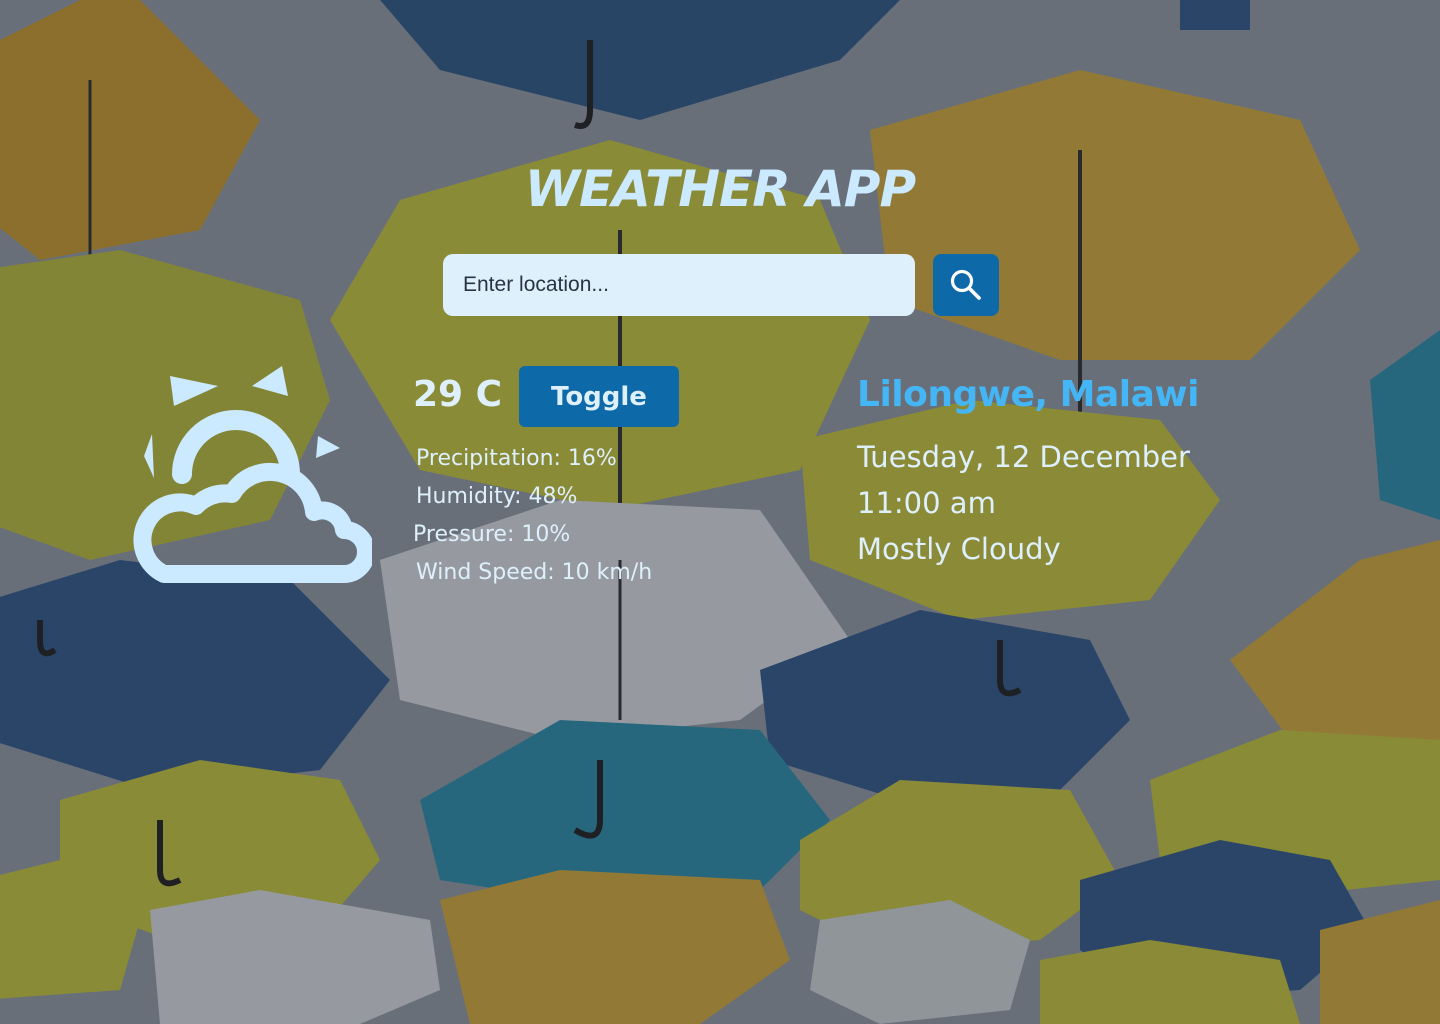 The width and height of the screenshot is (1440, 1024). I want to click on search-icon, so click(965, 284).